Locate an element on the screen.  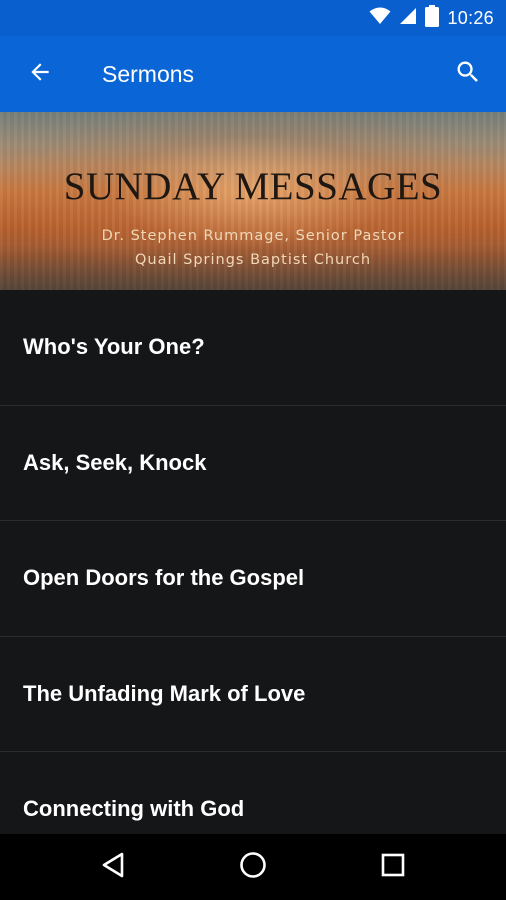
arrow-back-icon is located at coordinates (40, 74).